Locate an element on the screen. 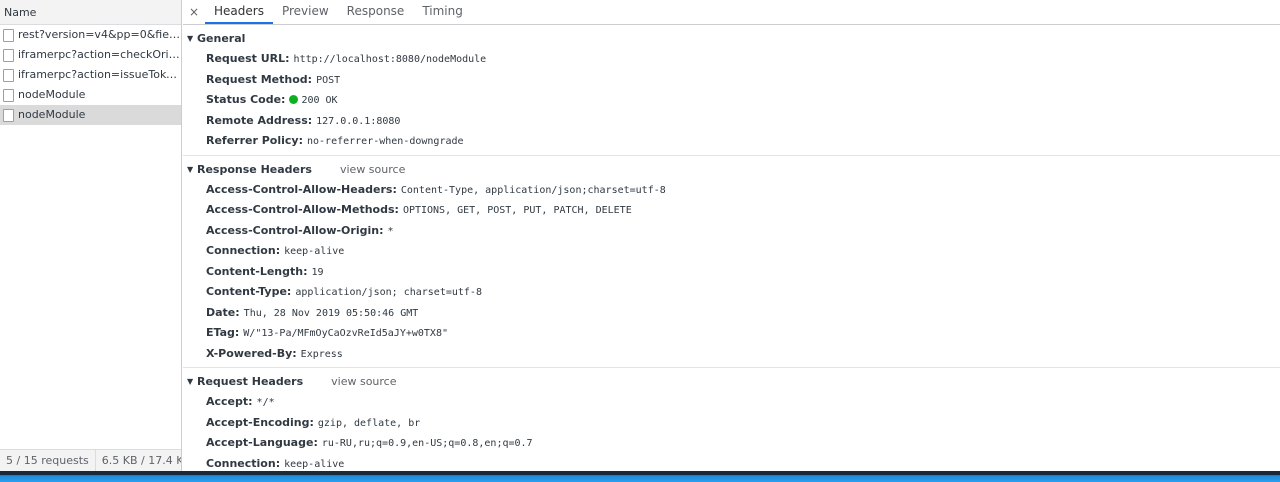  section-title: Request Headers is located at coordinates (250, 381).